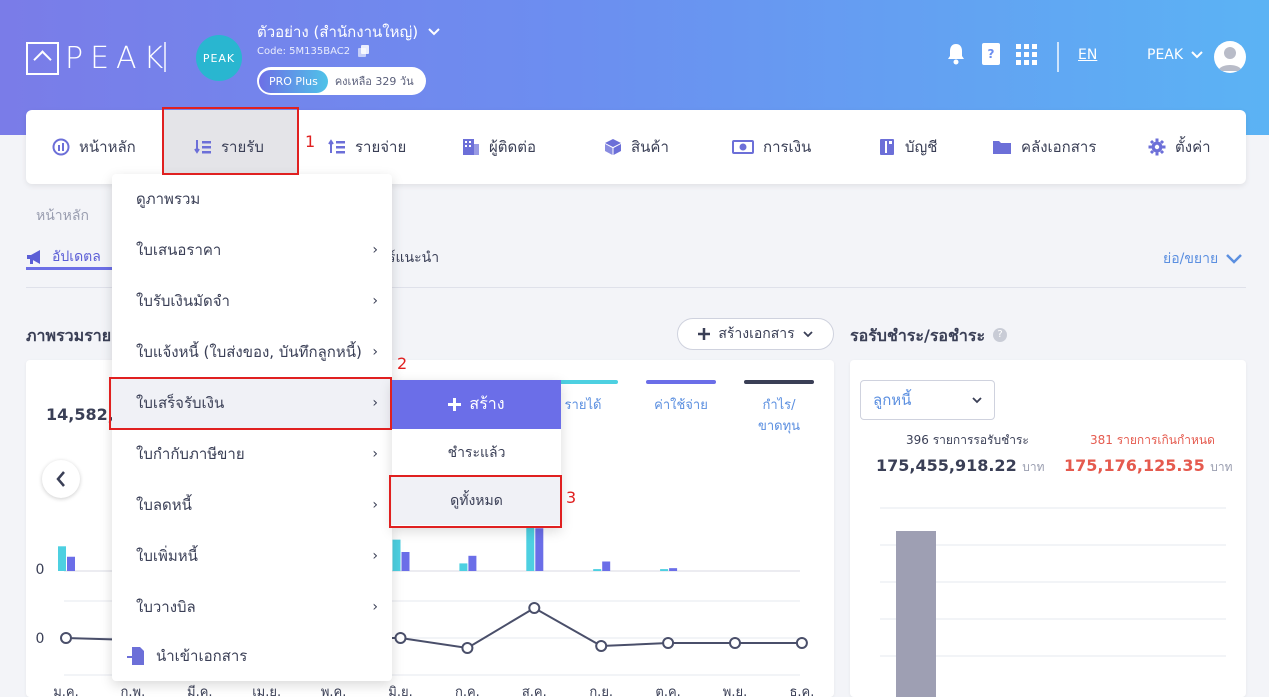  I want to click on chevron-left-icon, so click(60, 479).